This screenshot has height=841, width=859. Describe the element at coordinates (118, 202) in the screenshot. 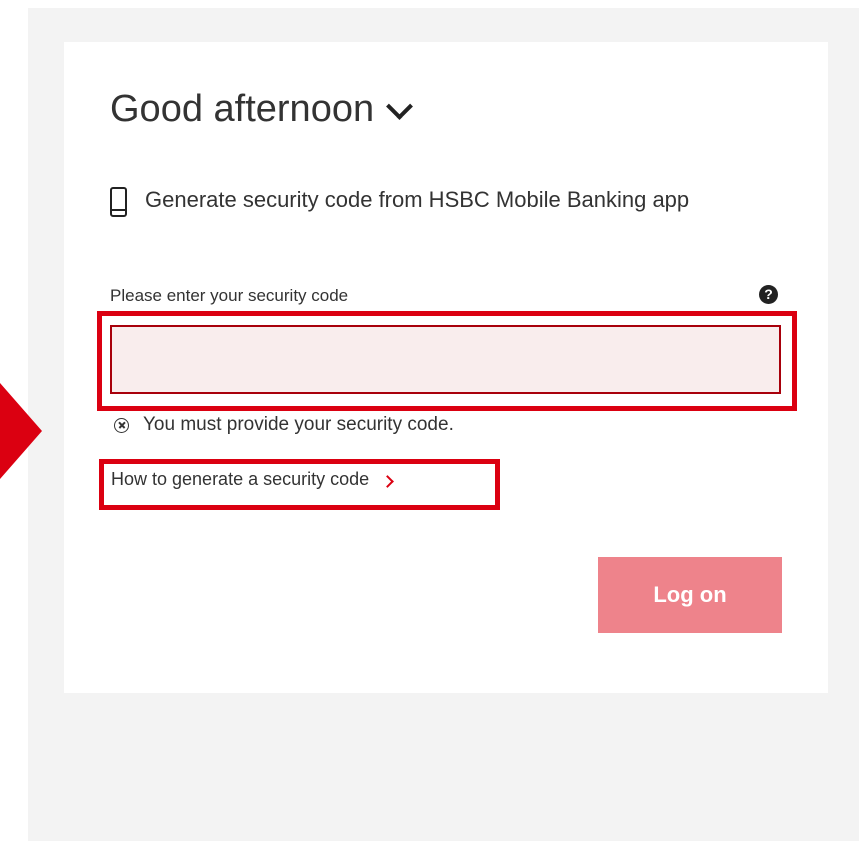

I see `mobile-phone-icon` at that location.